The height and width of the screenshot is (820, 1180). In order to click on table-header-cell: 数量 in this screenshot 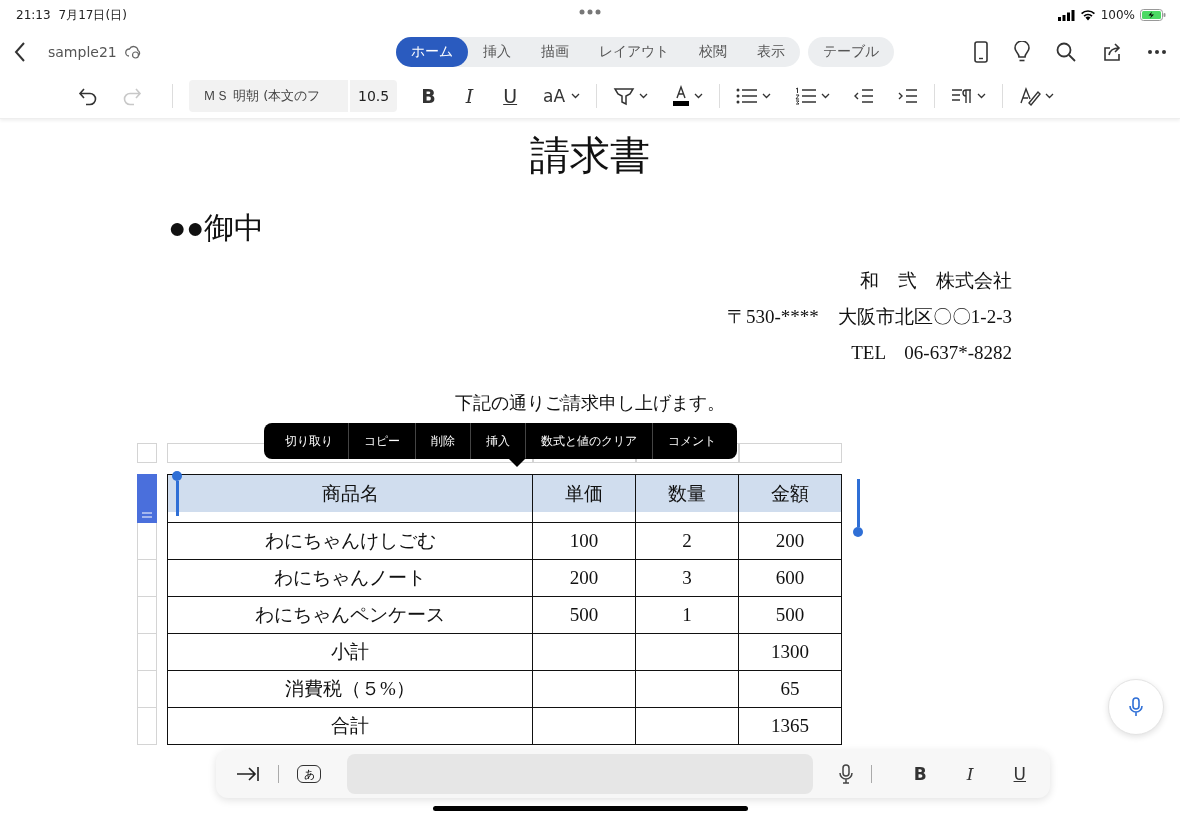, I will do `click(687, 498)`.